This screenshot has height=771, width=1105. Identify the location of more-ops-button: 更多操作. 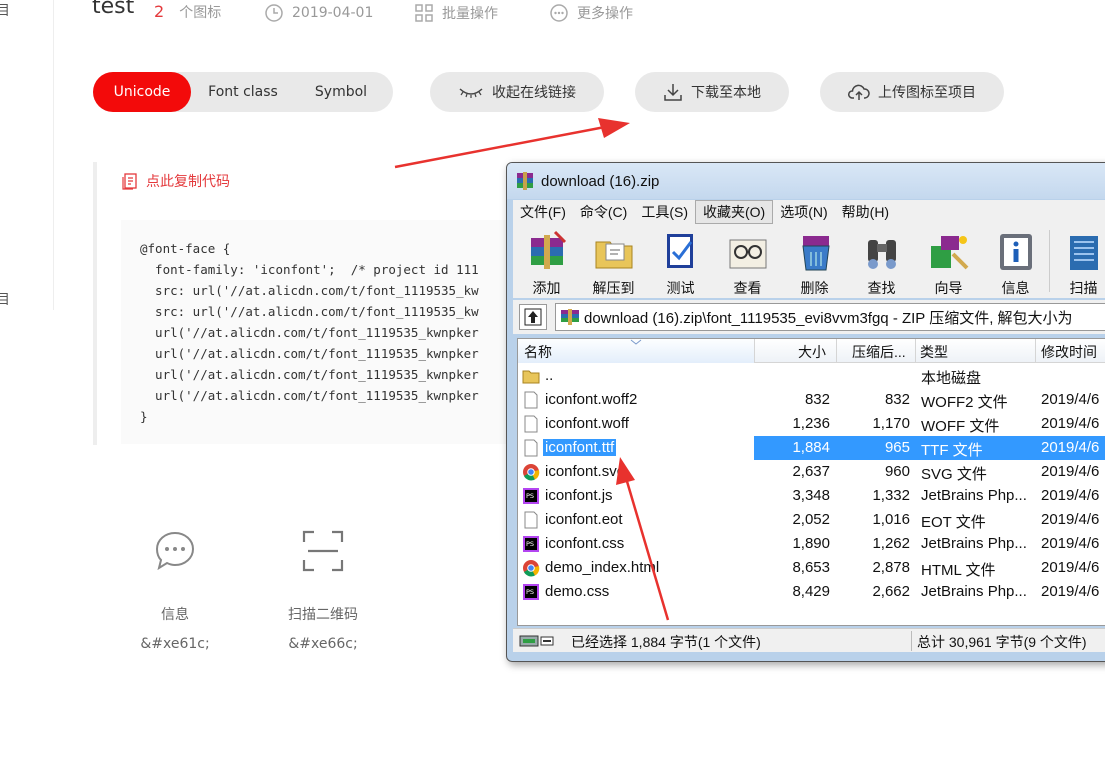
(591, 13).